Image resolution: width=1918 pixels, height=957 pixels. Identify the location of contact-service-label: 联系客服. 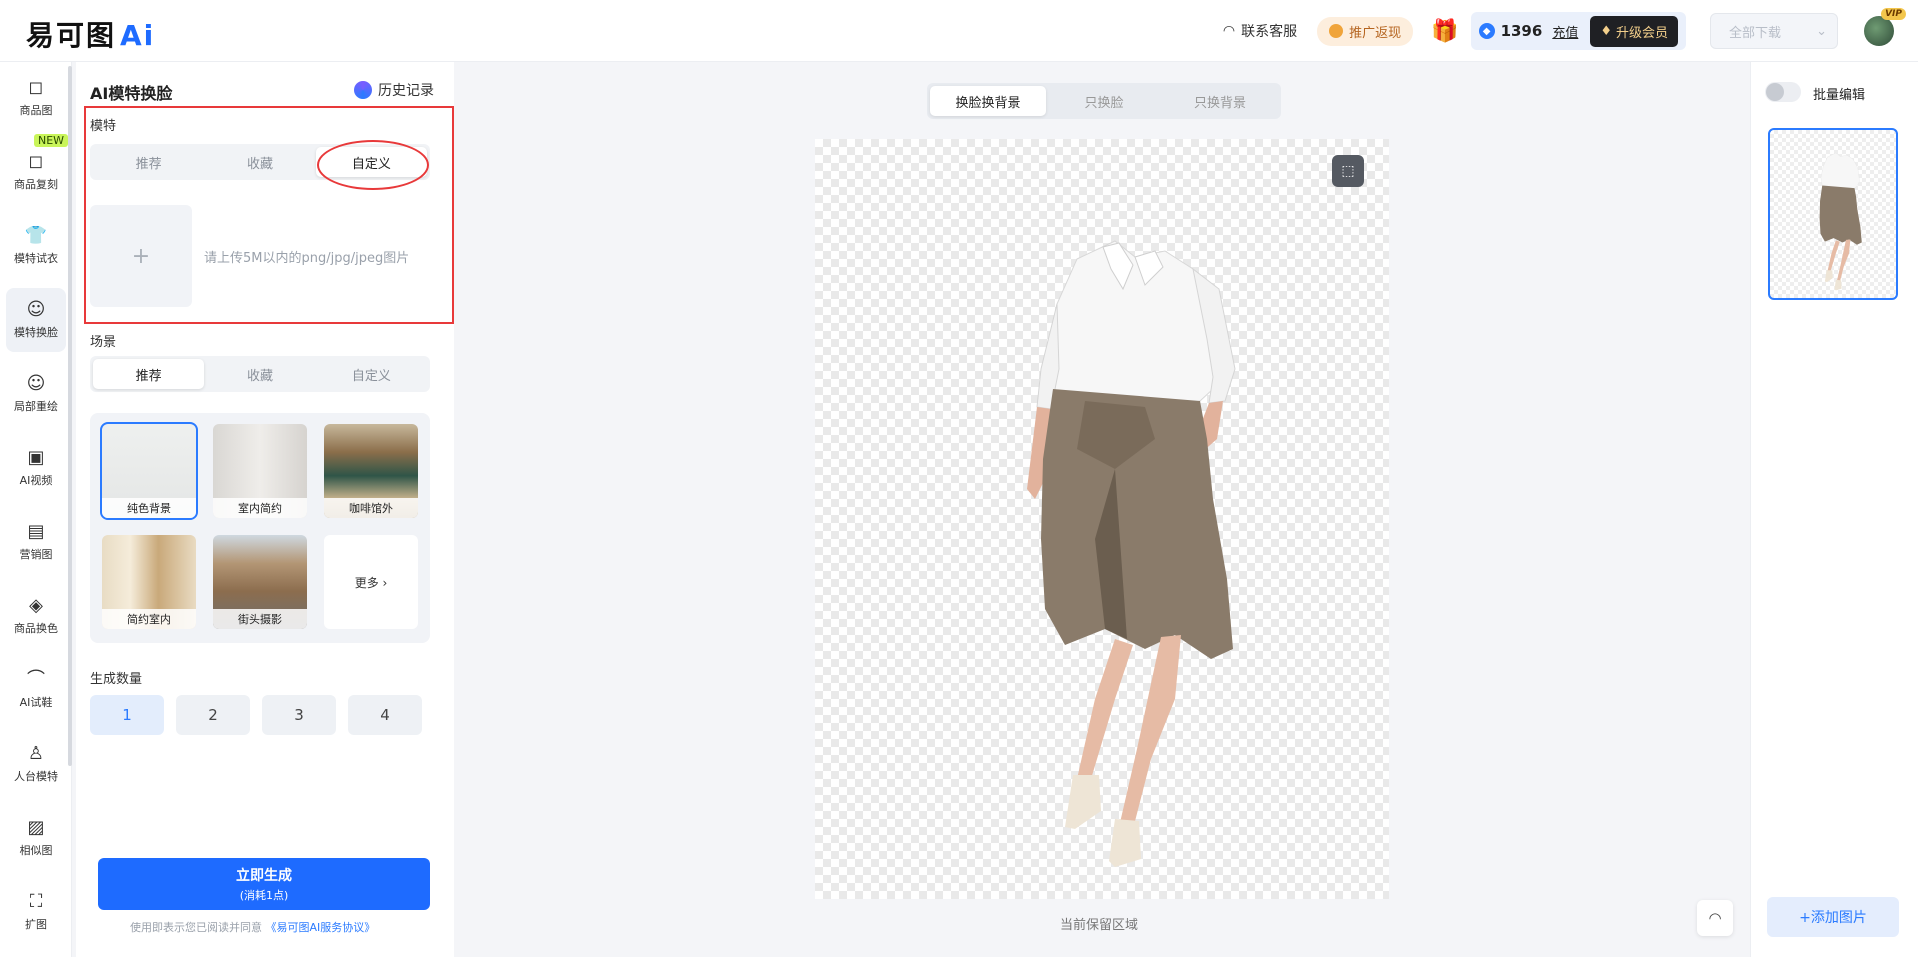
(1269, 32).